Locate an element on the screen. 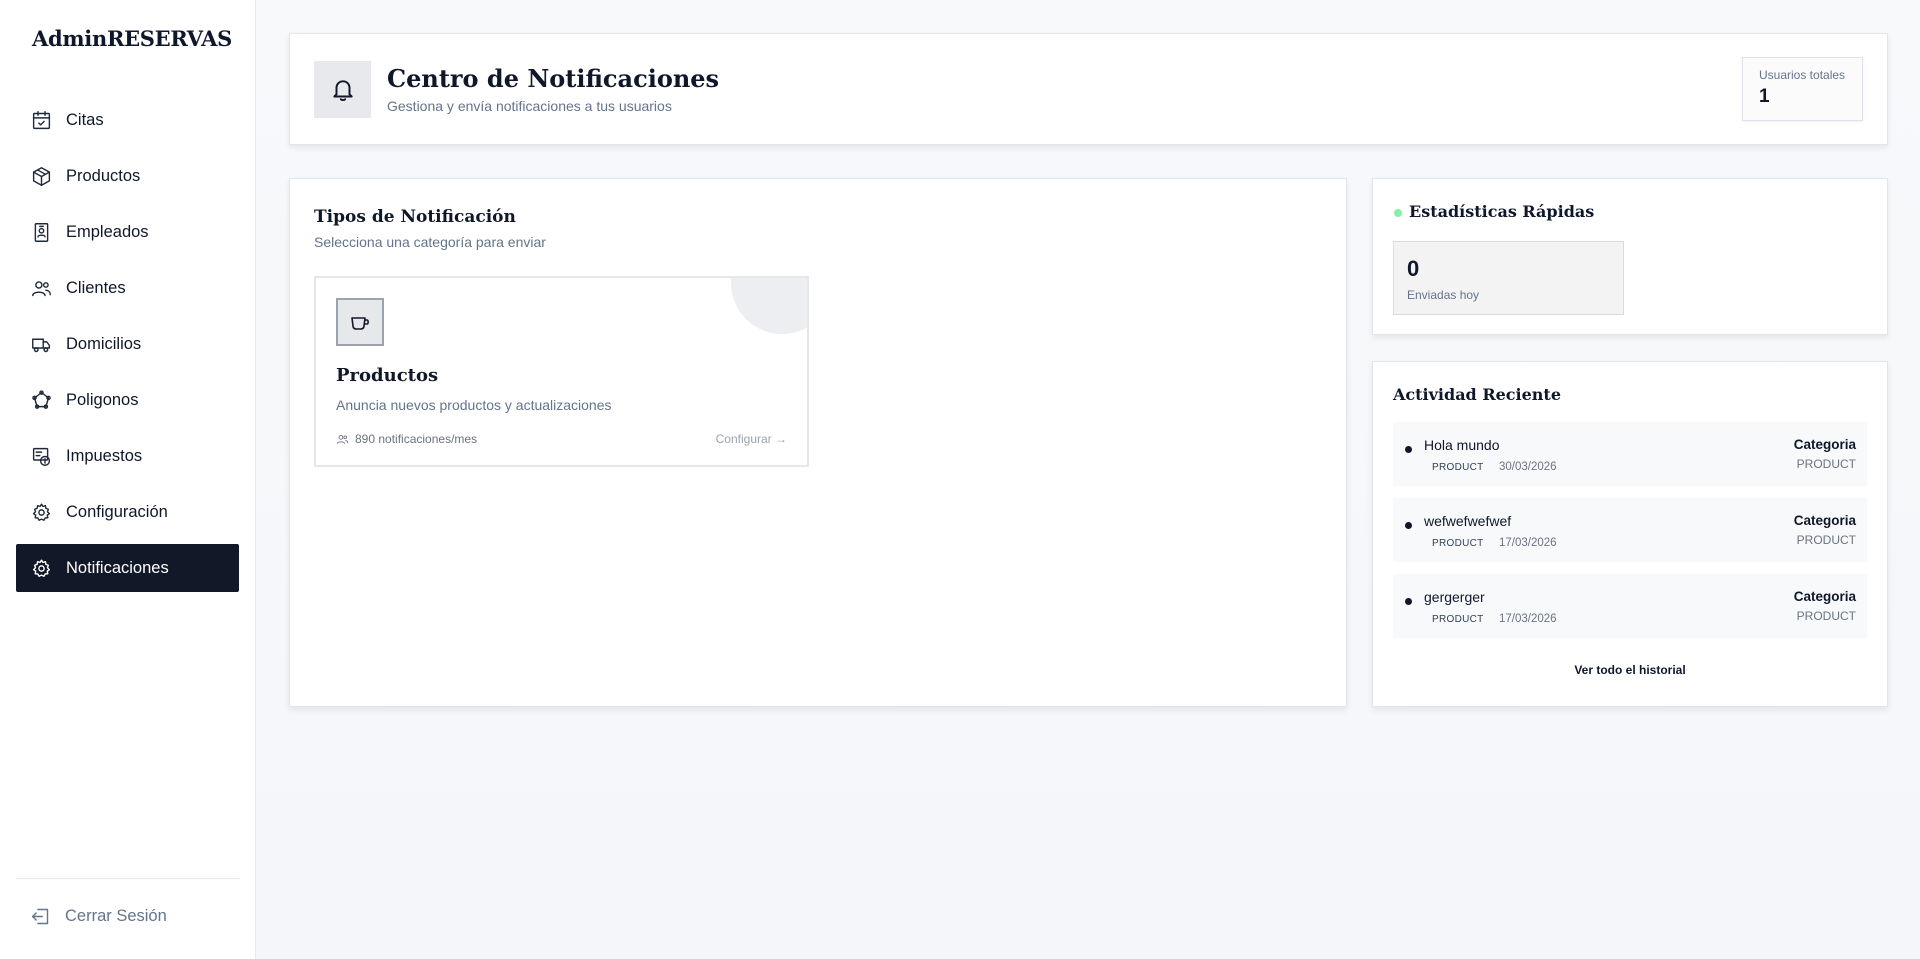 The height and width of the screenshot is (959, 1920). notification-types-subtitle: Selecciona una categoría para enviar is located at coordinates (430, 242).